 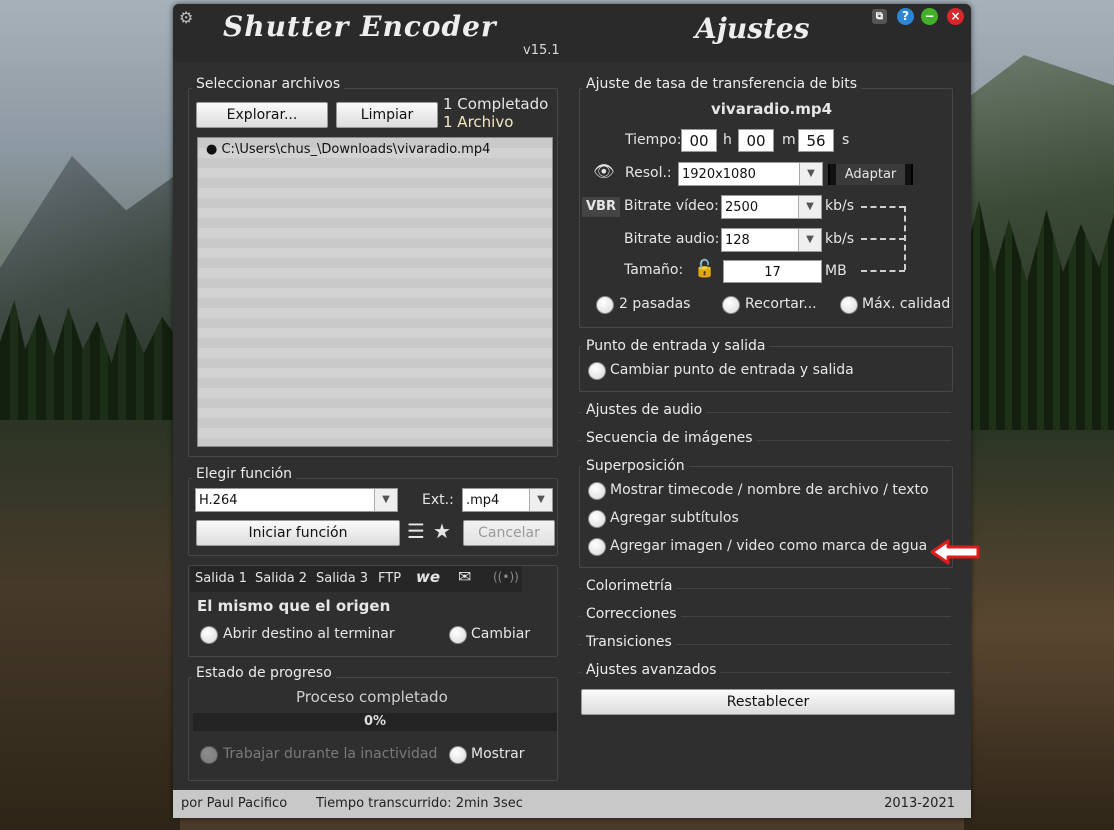 What do you see at coordinates (849, 305) in the screenshot?
I see `max-quality-radio` at bounding box center [849, 305].